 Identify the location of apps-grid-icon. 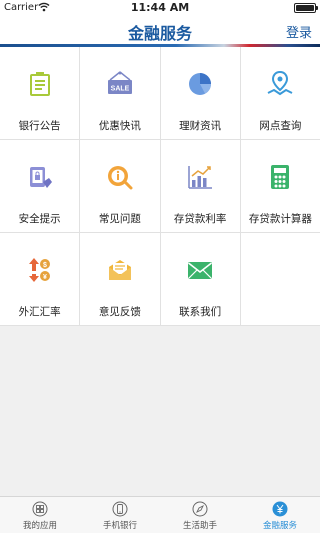
(40, 509).